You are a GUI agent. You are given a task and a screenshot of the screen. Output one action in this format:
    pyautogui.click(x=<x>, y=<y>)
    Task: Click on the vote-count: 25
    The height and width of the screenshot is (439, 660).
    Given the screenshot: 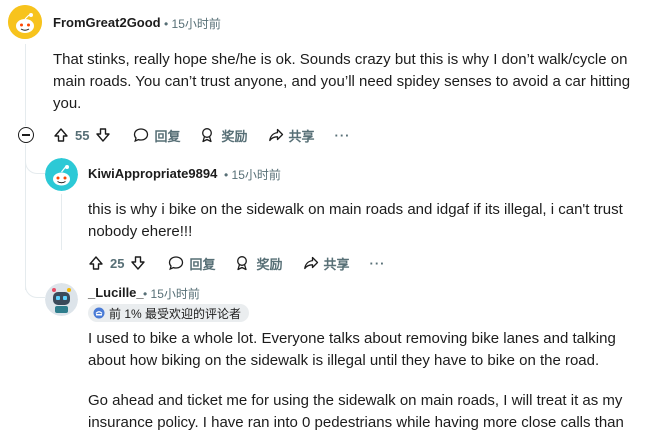 What is the action you would take?
    pyautogui.click(x=117, y=263)
    